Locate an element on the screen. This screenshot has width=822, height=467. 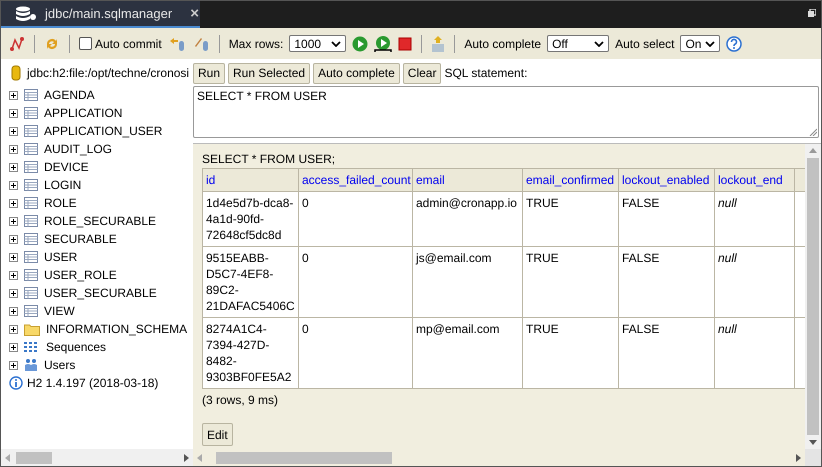
table-cell: admin@cronapp.io is located at coordinates (467, 219).